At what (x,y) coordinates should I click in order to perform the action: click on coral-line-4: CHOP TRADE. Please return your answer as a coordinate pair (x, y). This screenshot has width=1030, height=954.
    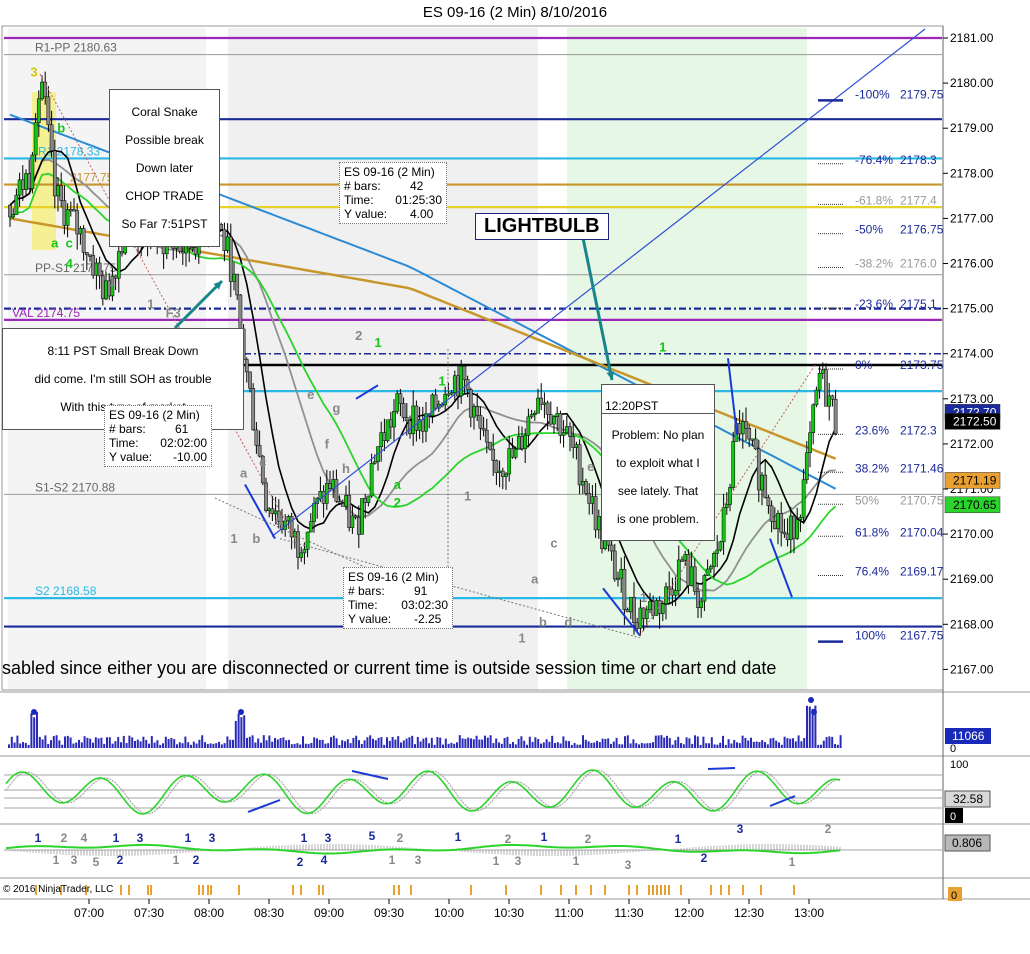
    Looking at the image, I should click on (164, 196).